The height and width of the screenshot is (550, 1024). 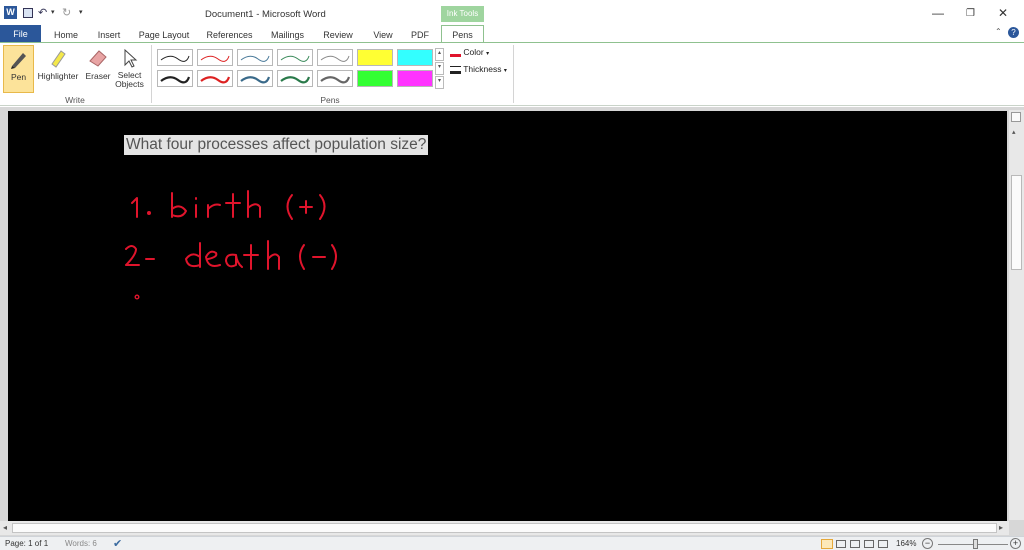 What do you see at coordinates (827, 544) in the screenshot?
I see `print-layout-view-icon` at bounding box center [827, 544].